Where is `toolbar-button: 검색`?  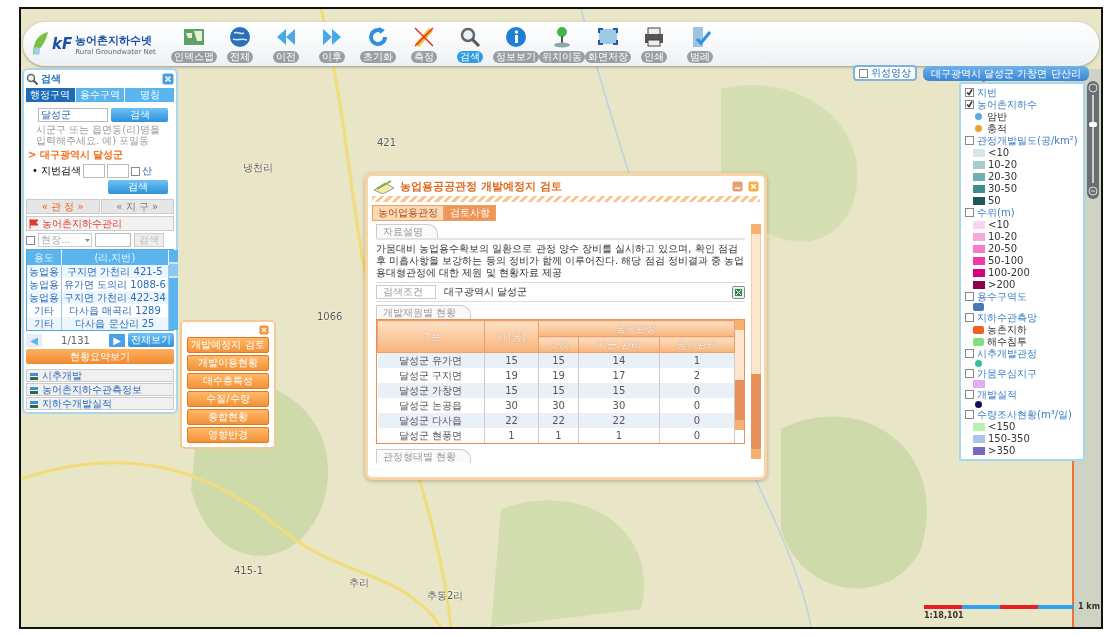
toolbar-button: 검색 is located at coordinates (470, 44).